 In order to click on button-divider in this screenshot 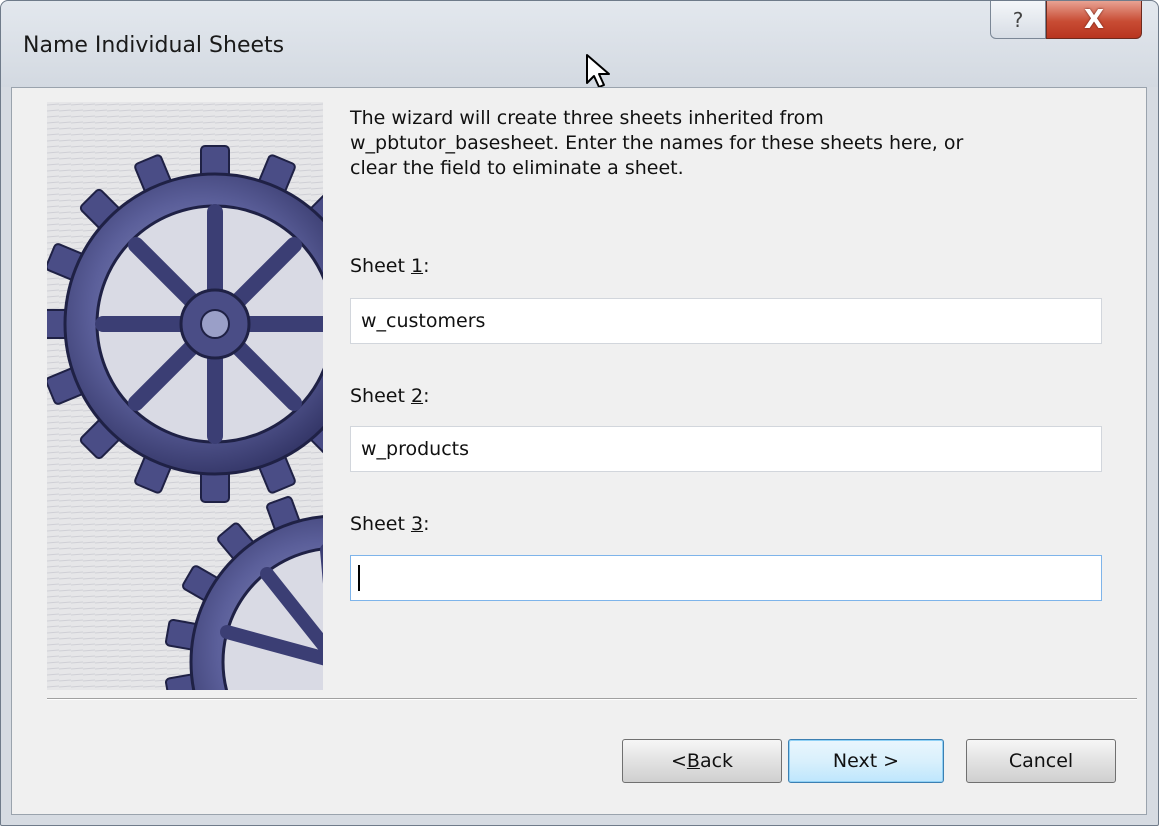, I will do `click(592, 699)`.